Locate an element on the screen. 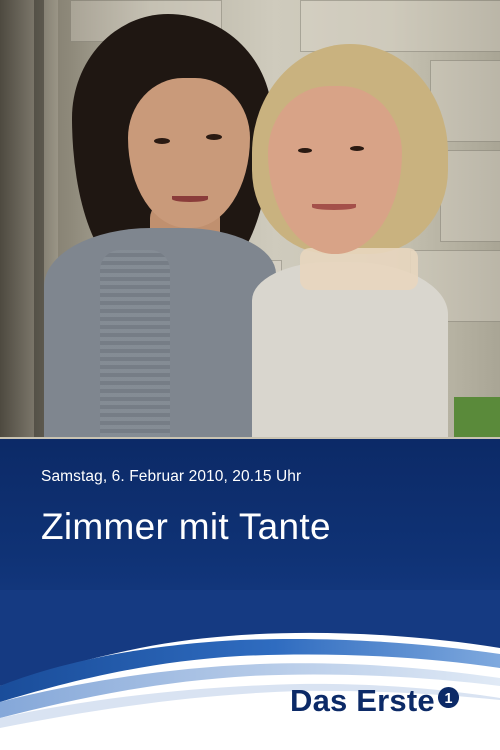  floral-collar is located at coordinates (359, 269).